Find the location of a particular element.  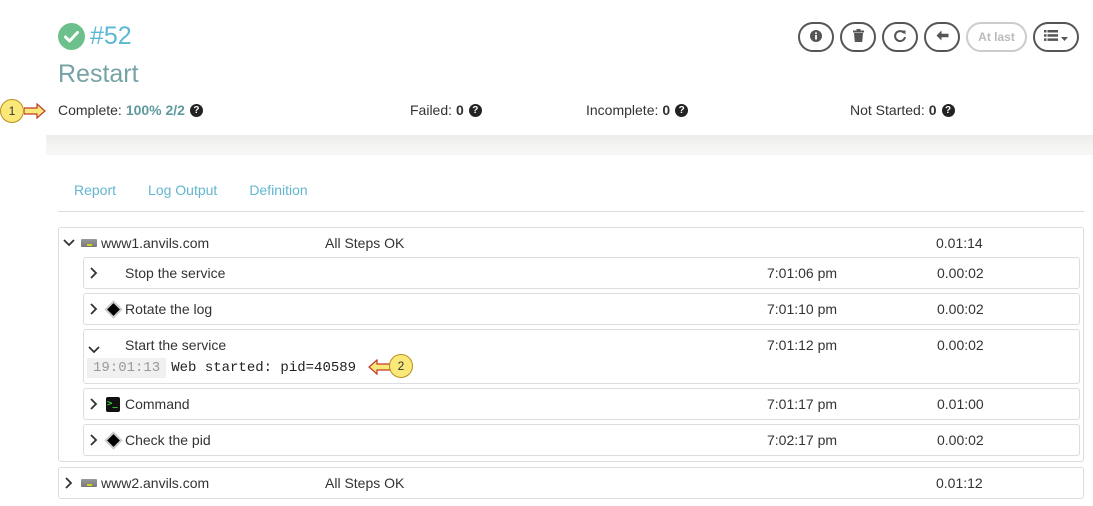

step-start-time: 7:01:06 pm is located at coordinates (802, 273).